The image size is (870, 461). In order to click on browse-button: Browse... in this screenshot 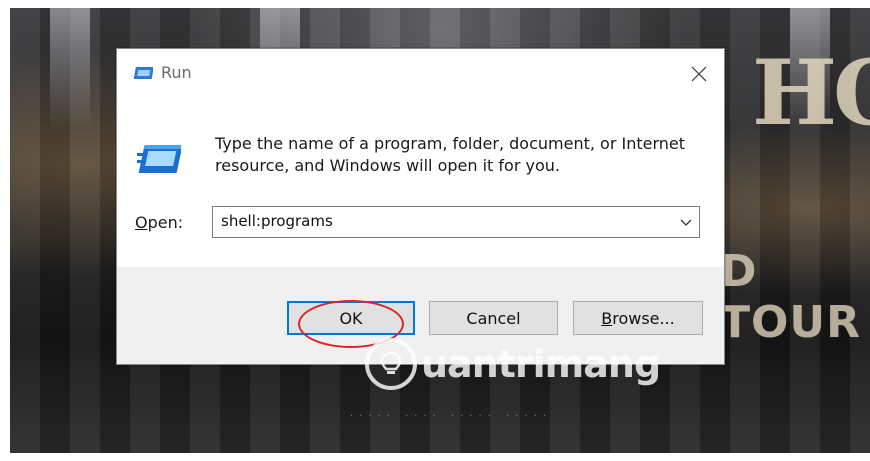, I will do `click(638, 318)`.